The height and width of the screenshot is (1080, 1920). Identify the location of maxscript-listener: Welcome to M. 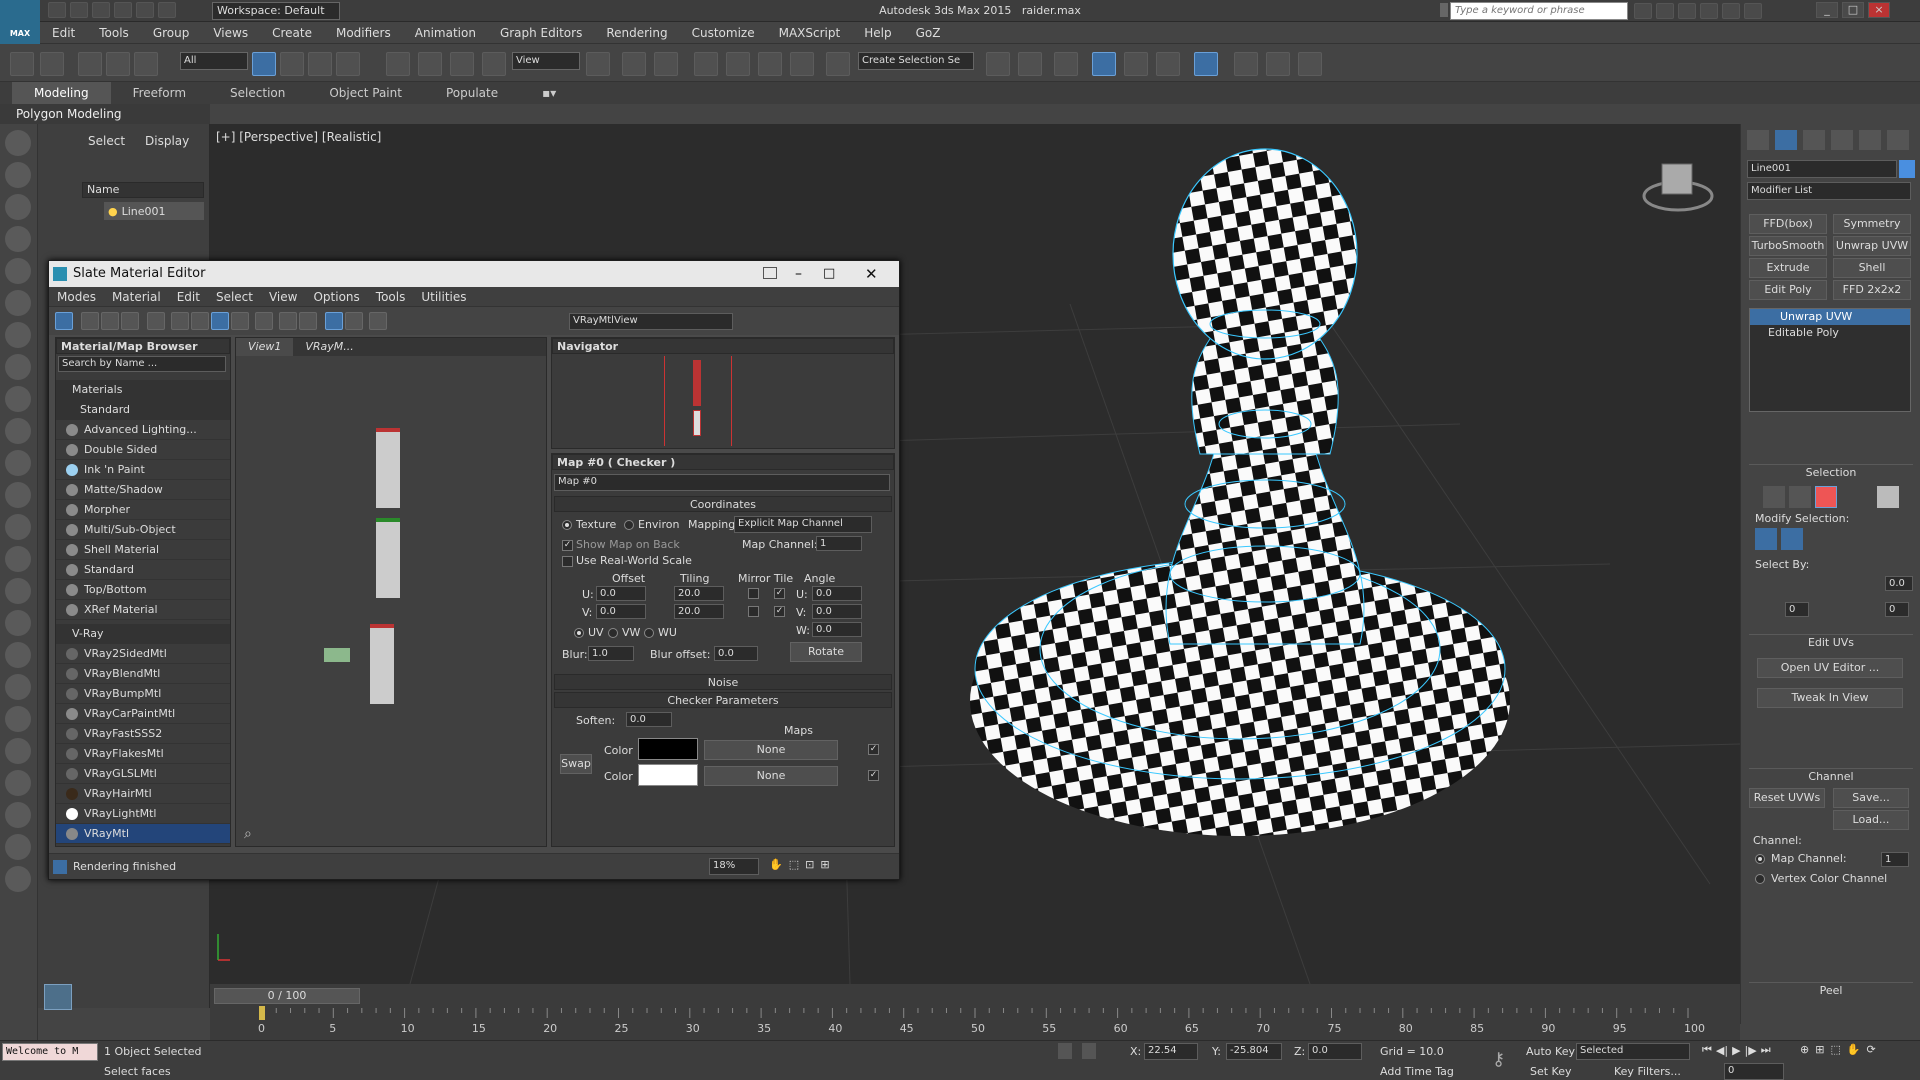
(50, 1052).